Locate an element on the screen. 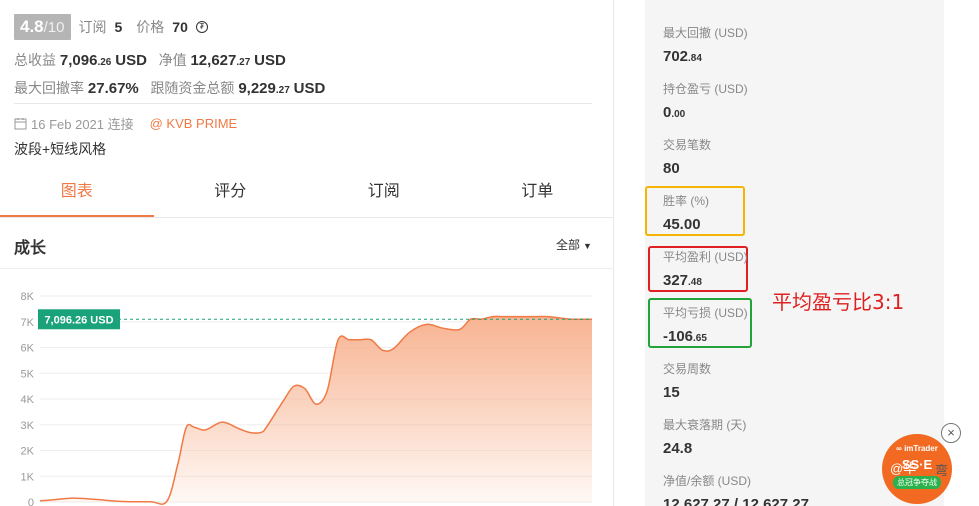 The image size is (979, 506). broker-link: @ KVB PRIME is located at coordinates (194, 123).